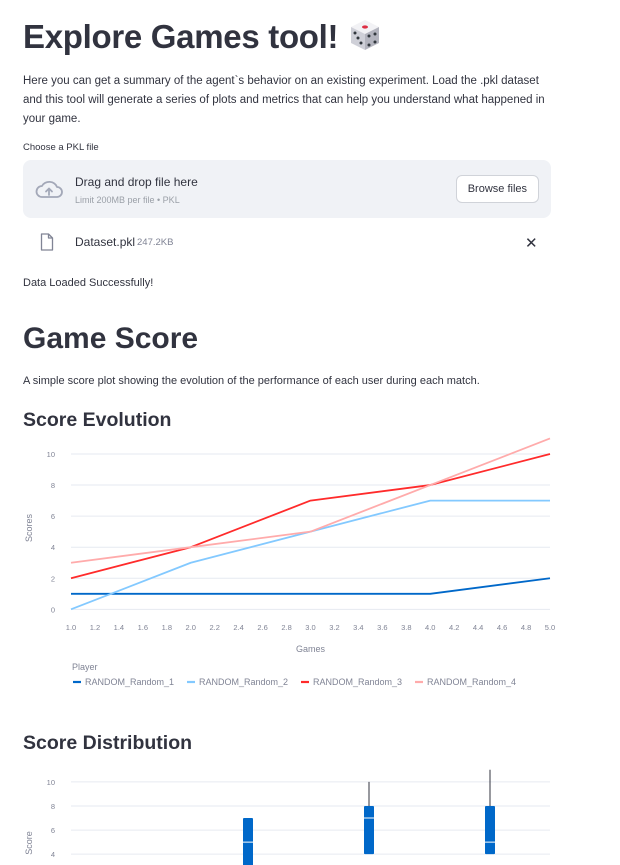 The image size is (620, 865). I want to click on y-tick-label: 2, so click(53, 578).